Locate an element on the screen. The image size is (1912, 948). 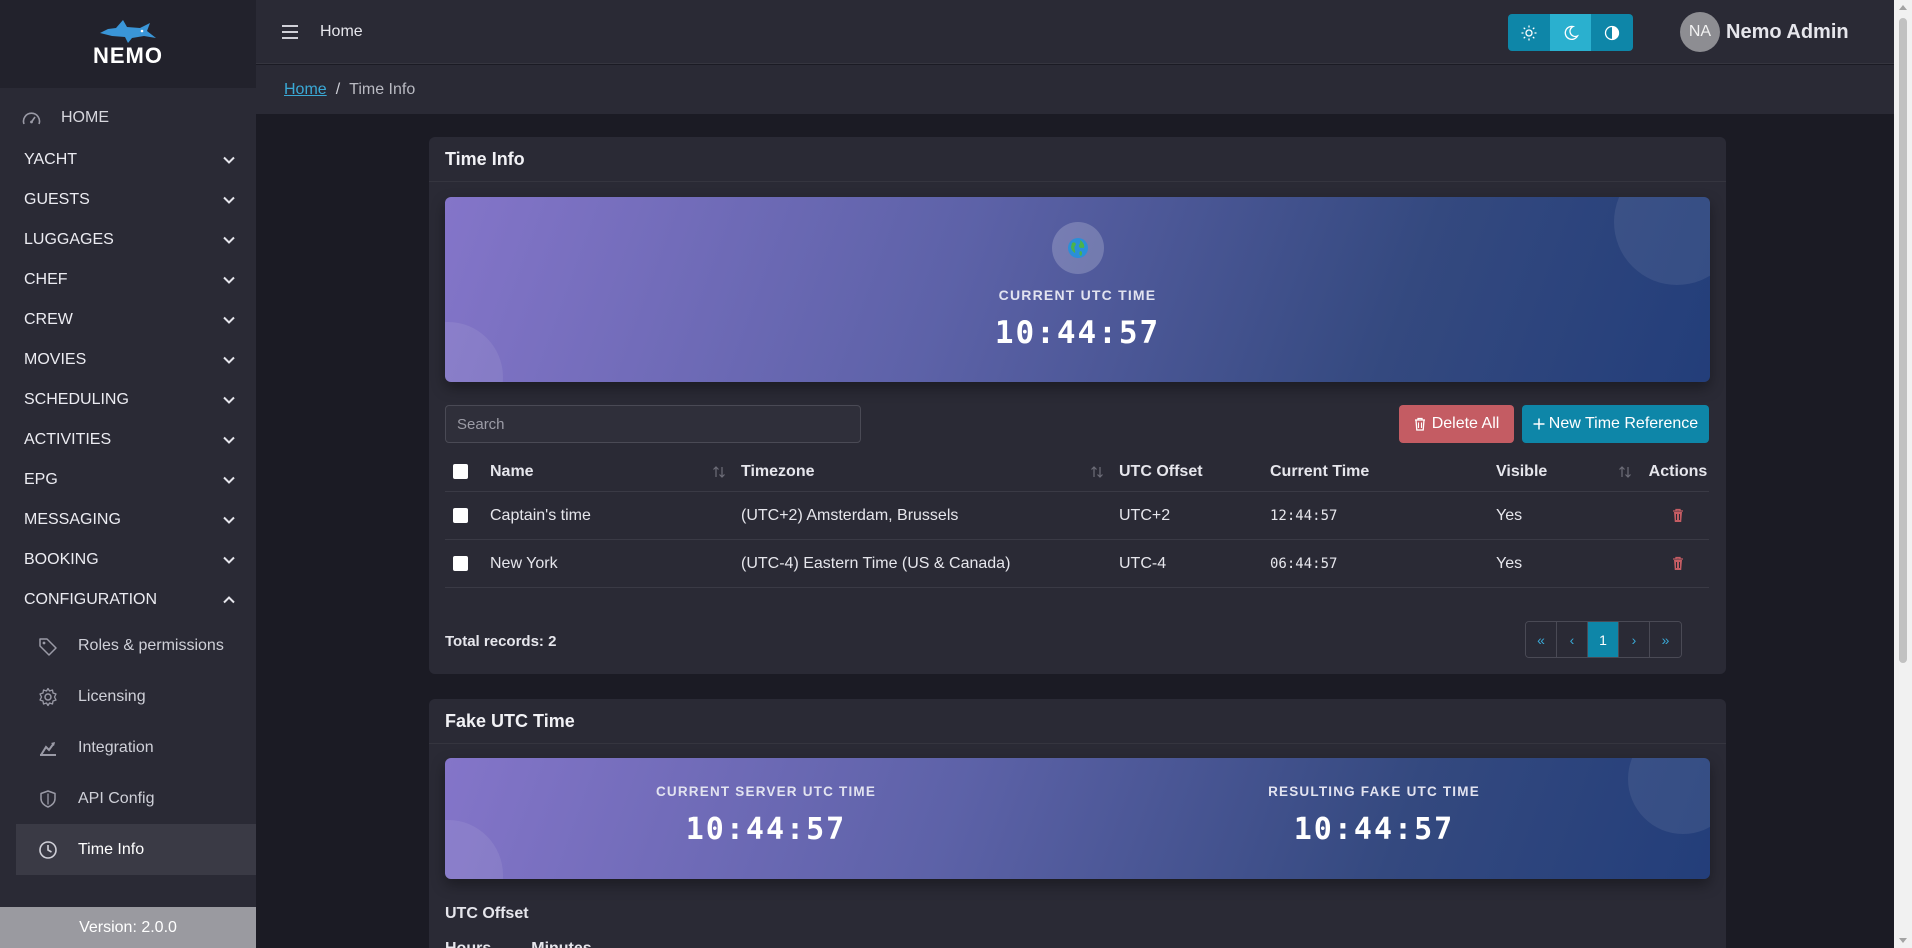
sidebar-item-label: EPG is located at coordinates (41, 479).